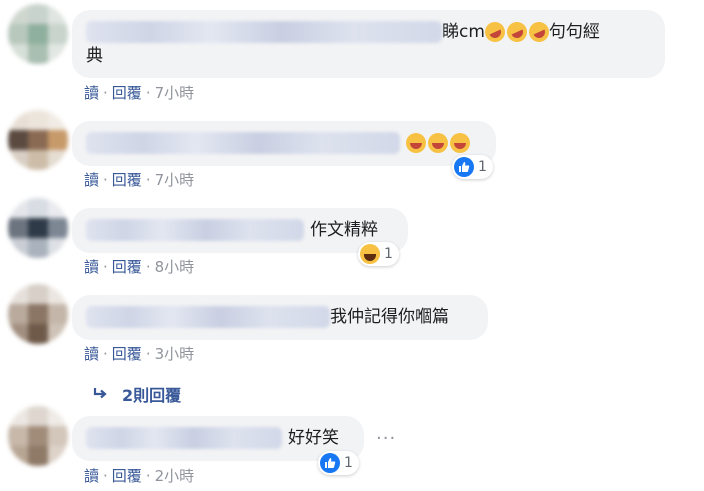 The height and width of the screenshot is (491, 704). Describe the element at coordinates (313, 438) in the screenshot. I see `comment-text: 好好笑` at that location.